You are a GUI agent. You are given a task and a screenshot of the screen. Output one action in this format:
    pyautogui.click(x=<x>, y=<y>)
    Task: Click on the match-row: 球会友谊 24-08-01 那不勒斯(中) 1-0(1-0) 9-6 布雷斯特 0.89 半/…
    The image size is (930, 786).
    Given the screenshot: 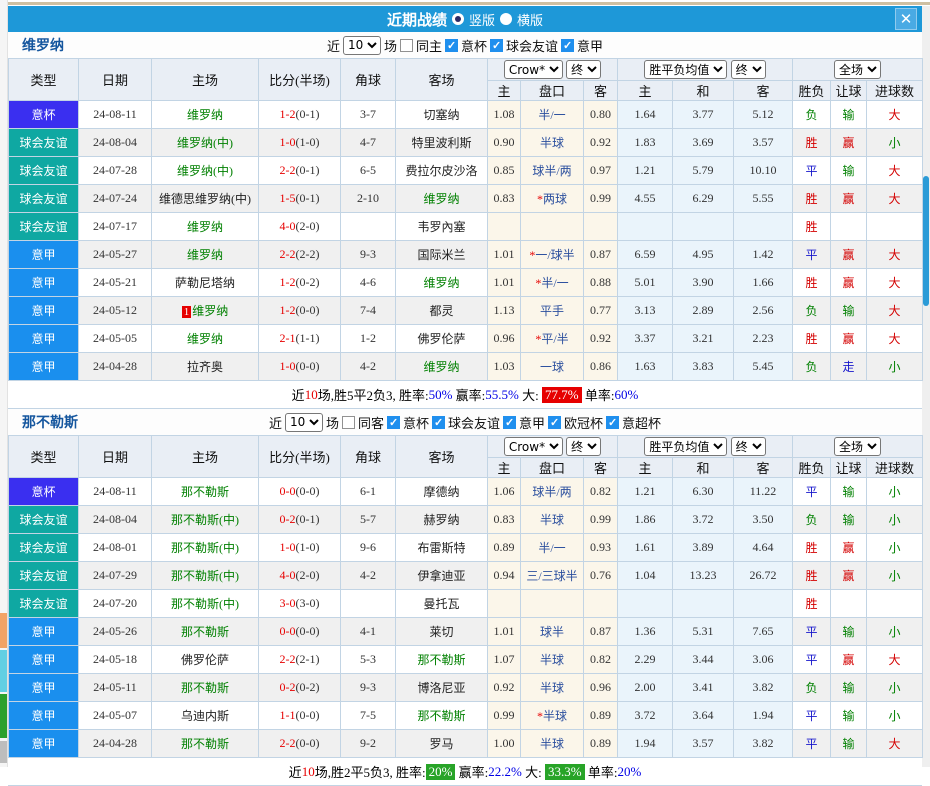 What is the action you would take?
    pyautogui.click(x=465, y=547)
    